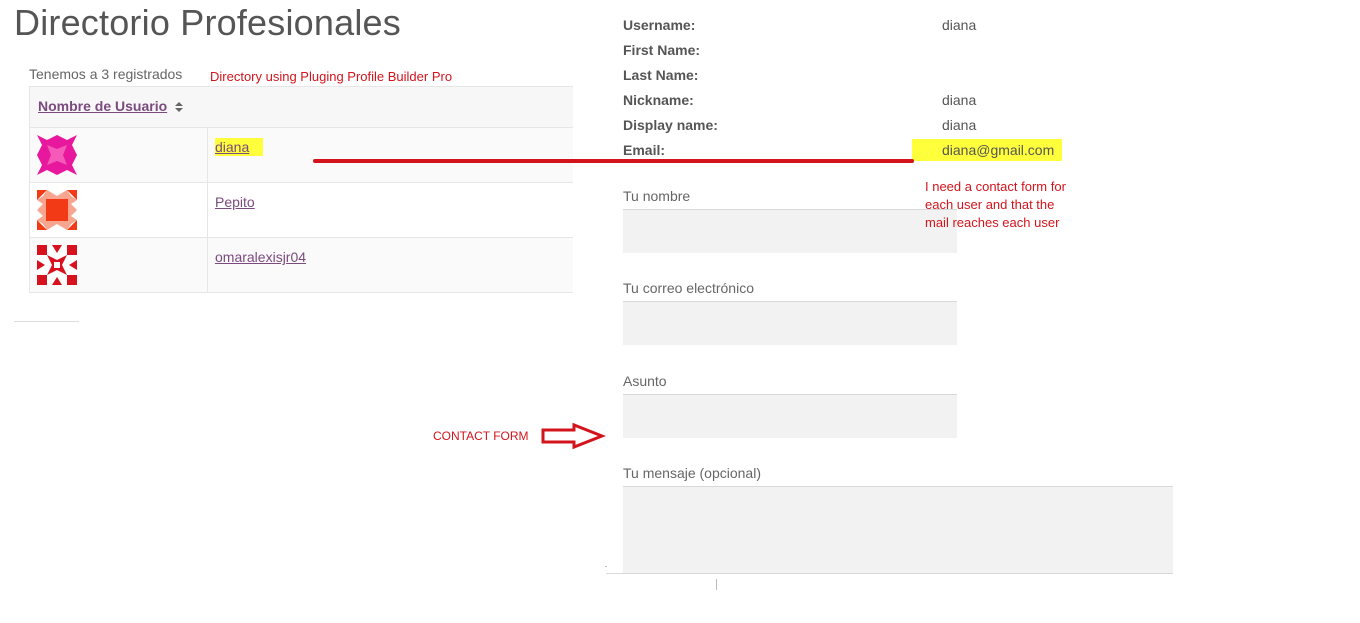  I want to click on sort-arrows-icon, so click(178, 106).